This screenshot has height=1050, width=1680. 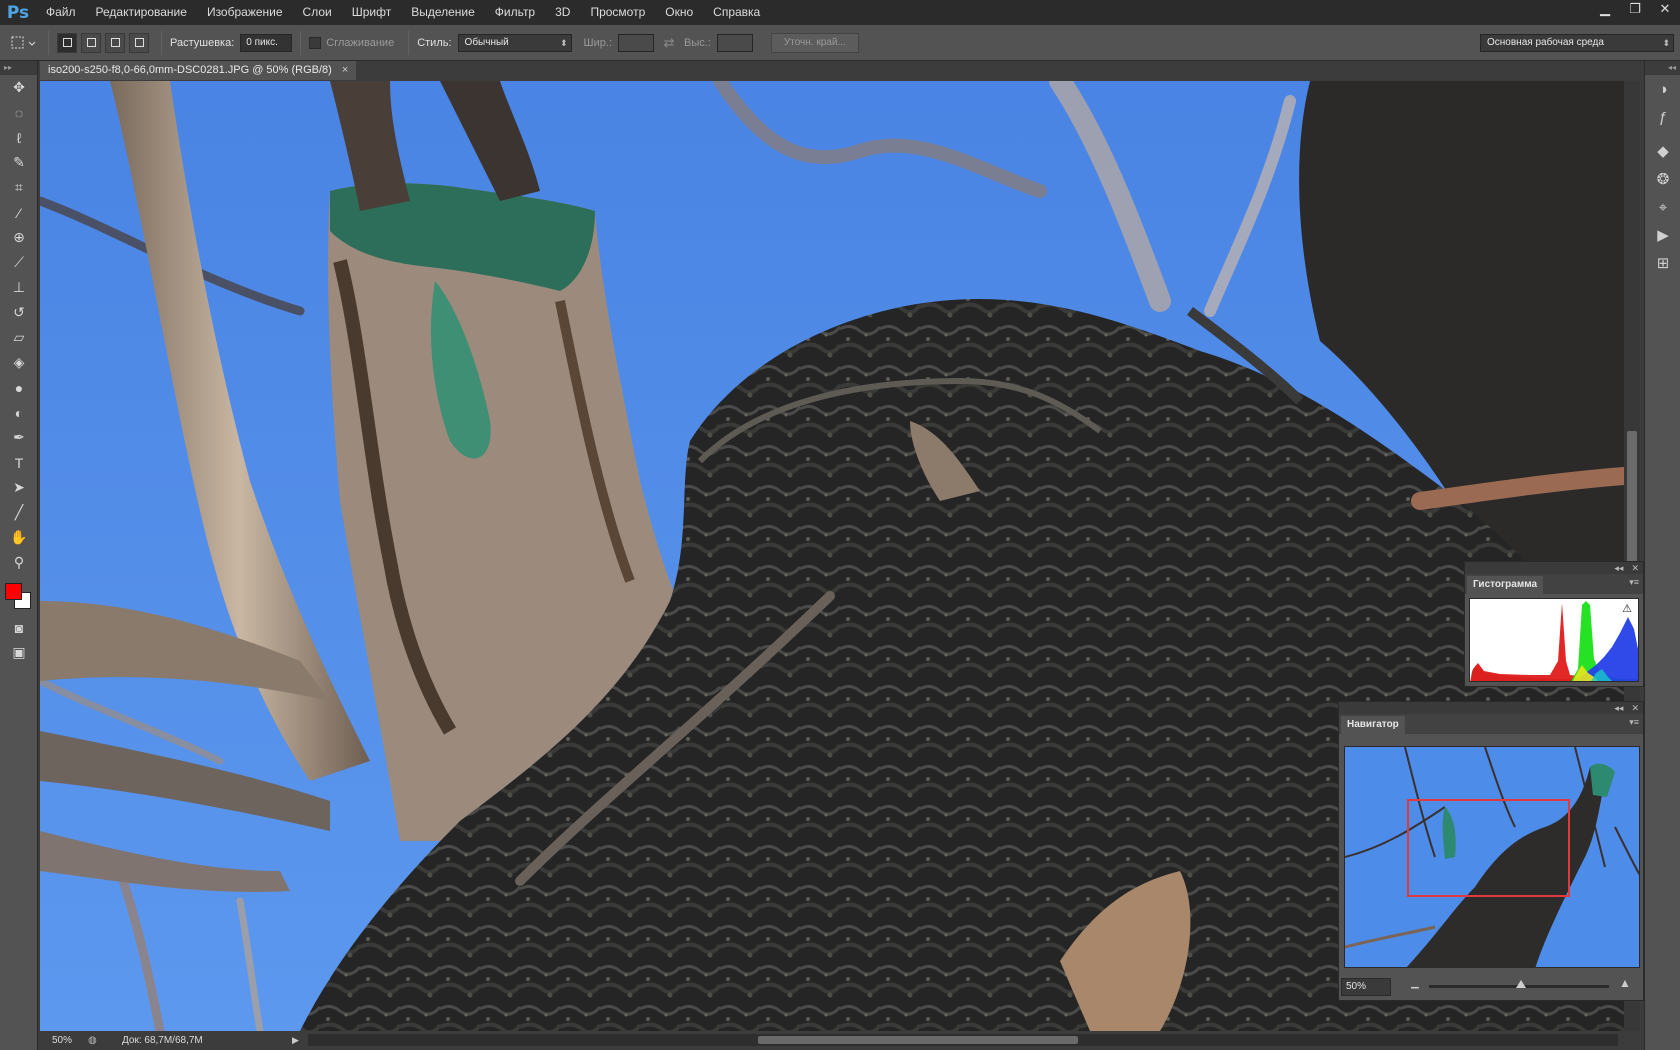 What do you see at coordinates (67, 42) in the screenshot?
I see `new-selection-icon` at bounding box center [67, 42].